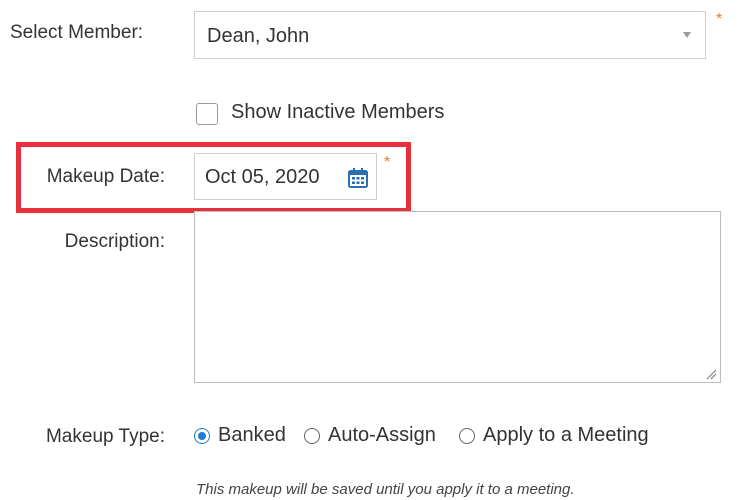 The width and height of the screenshot is (739, 500). I want to click on select-member-label: Select Member:, so click(77, 32).